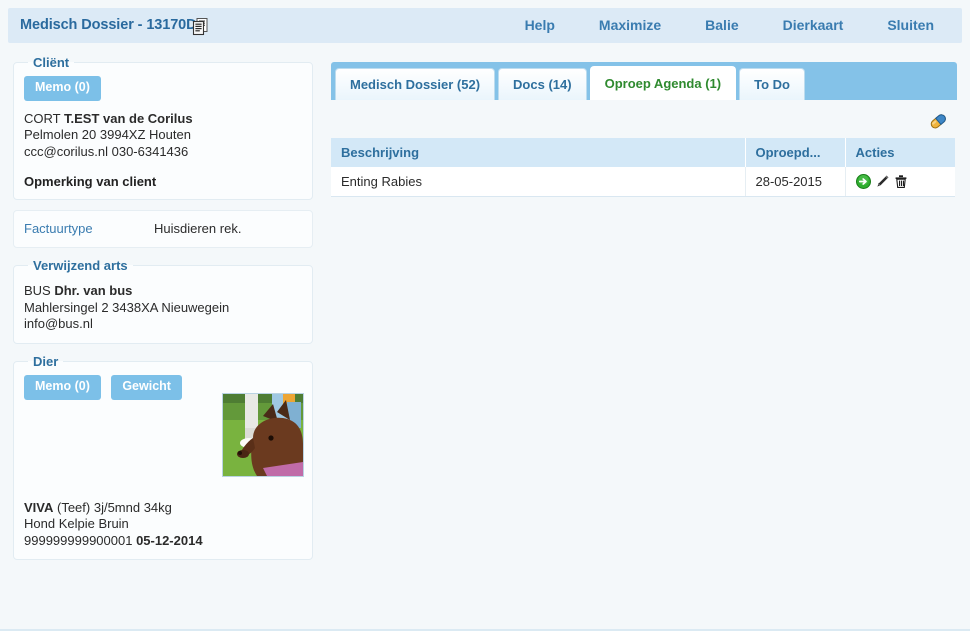  I want to click on client-name-line: CORT T.EST van de Corilus, so click(163, 119).